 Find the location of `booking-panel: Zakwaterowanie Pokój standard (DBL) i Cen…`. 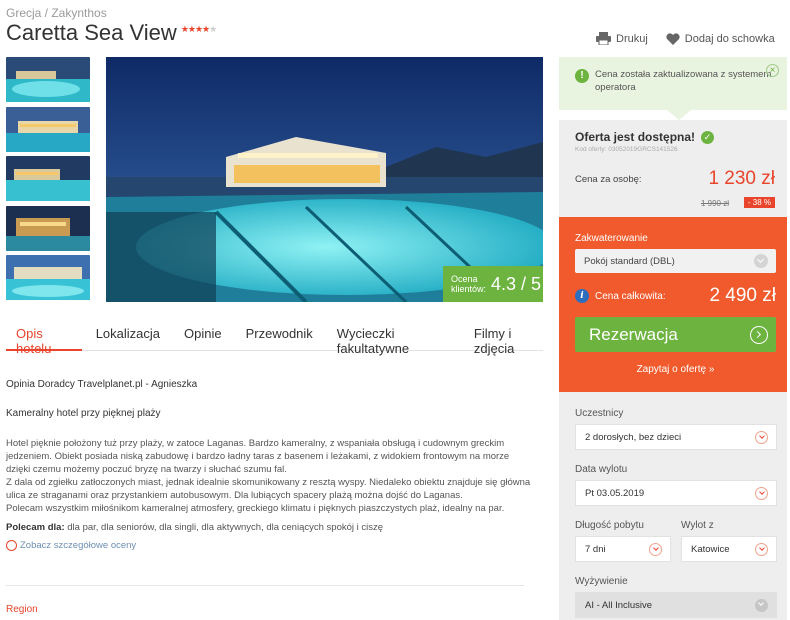

booking-panel: Zakwaterowanie Pokój standard (DBL) i Cen… is located at coordinates (673, 304).